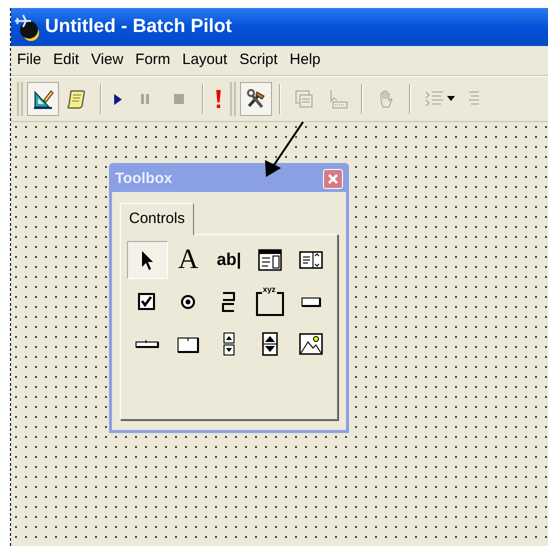 This screenshot has width=548, height=546. Describe the element at coordinates (143, 178) in the screenshot. I see `toolbox-title: Toolbox` at that location.